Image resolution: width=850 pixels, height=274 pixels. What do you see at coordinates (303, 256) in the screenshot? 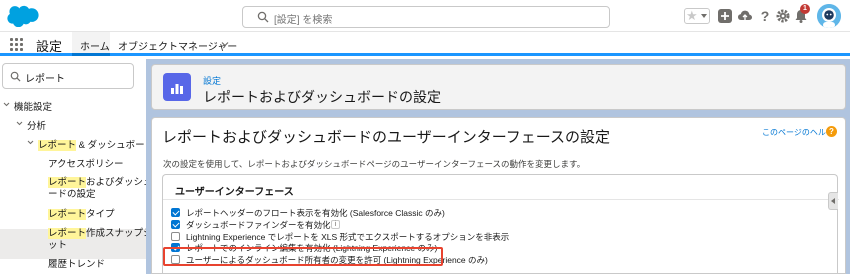
I see `callout-highlight-box` at bounding box center [303, 256].